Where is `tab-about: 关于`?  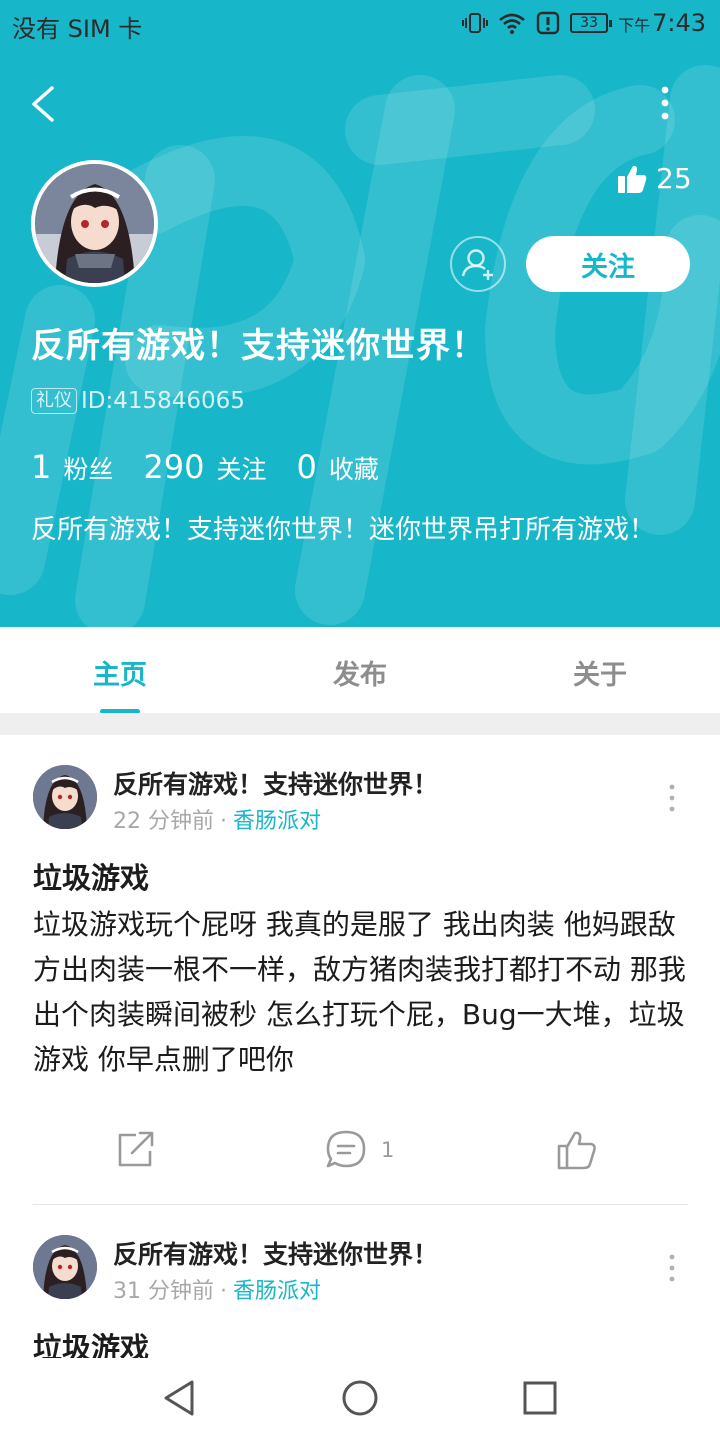
tab-about: 关于 is located at coordinates (600, 672).